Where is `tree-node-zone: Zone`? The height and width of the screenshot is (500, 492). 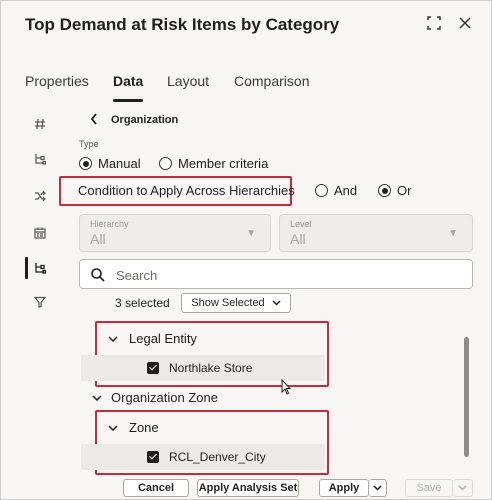
tree-node-zone: Zone is located at coordinates (133, 427).